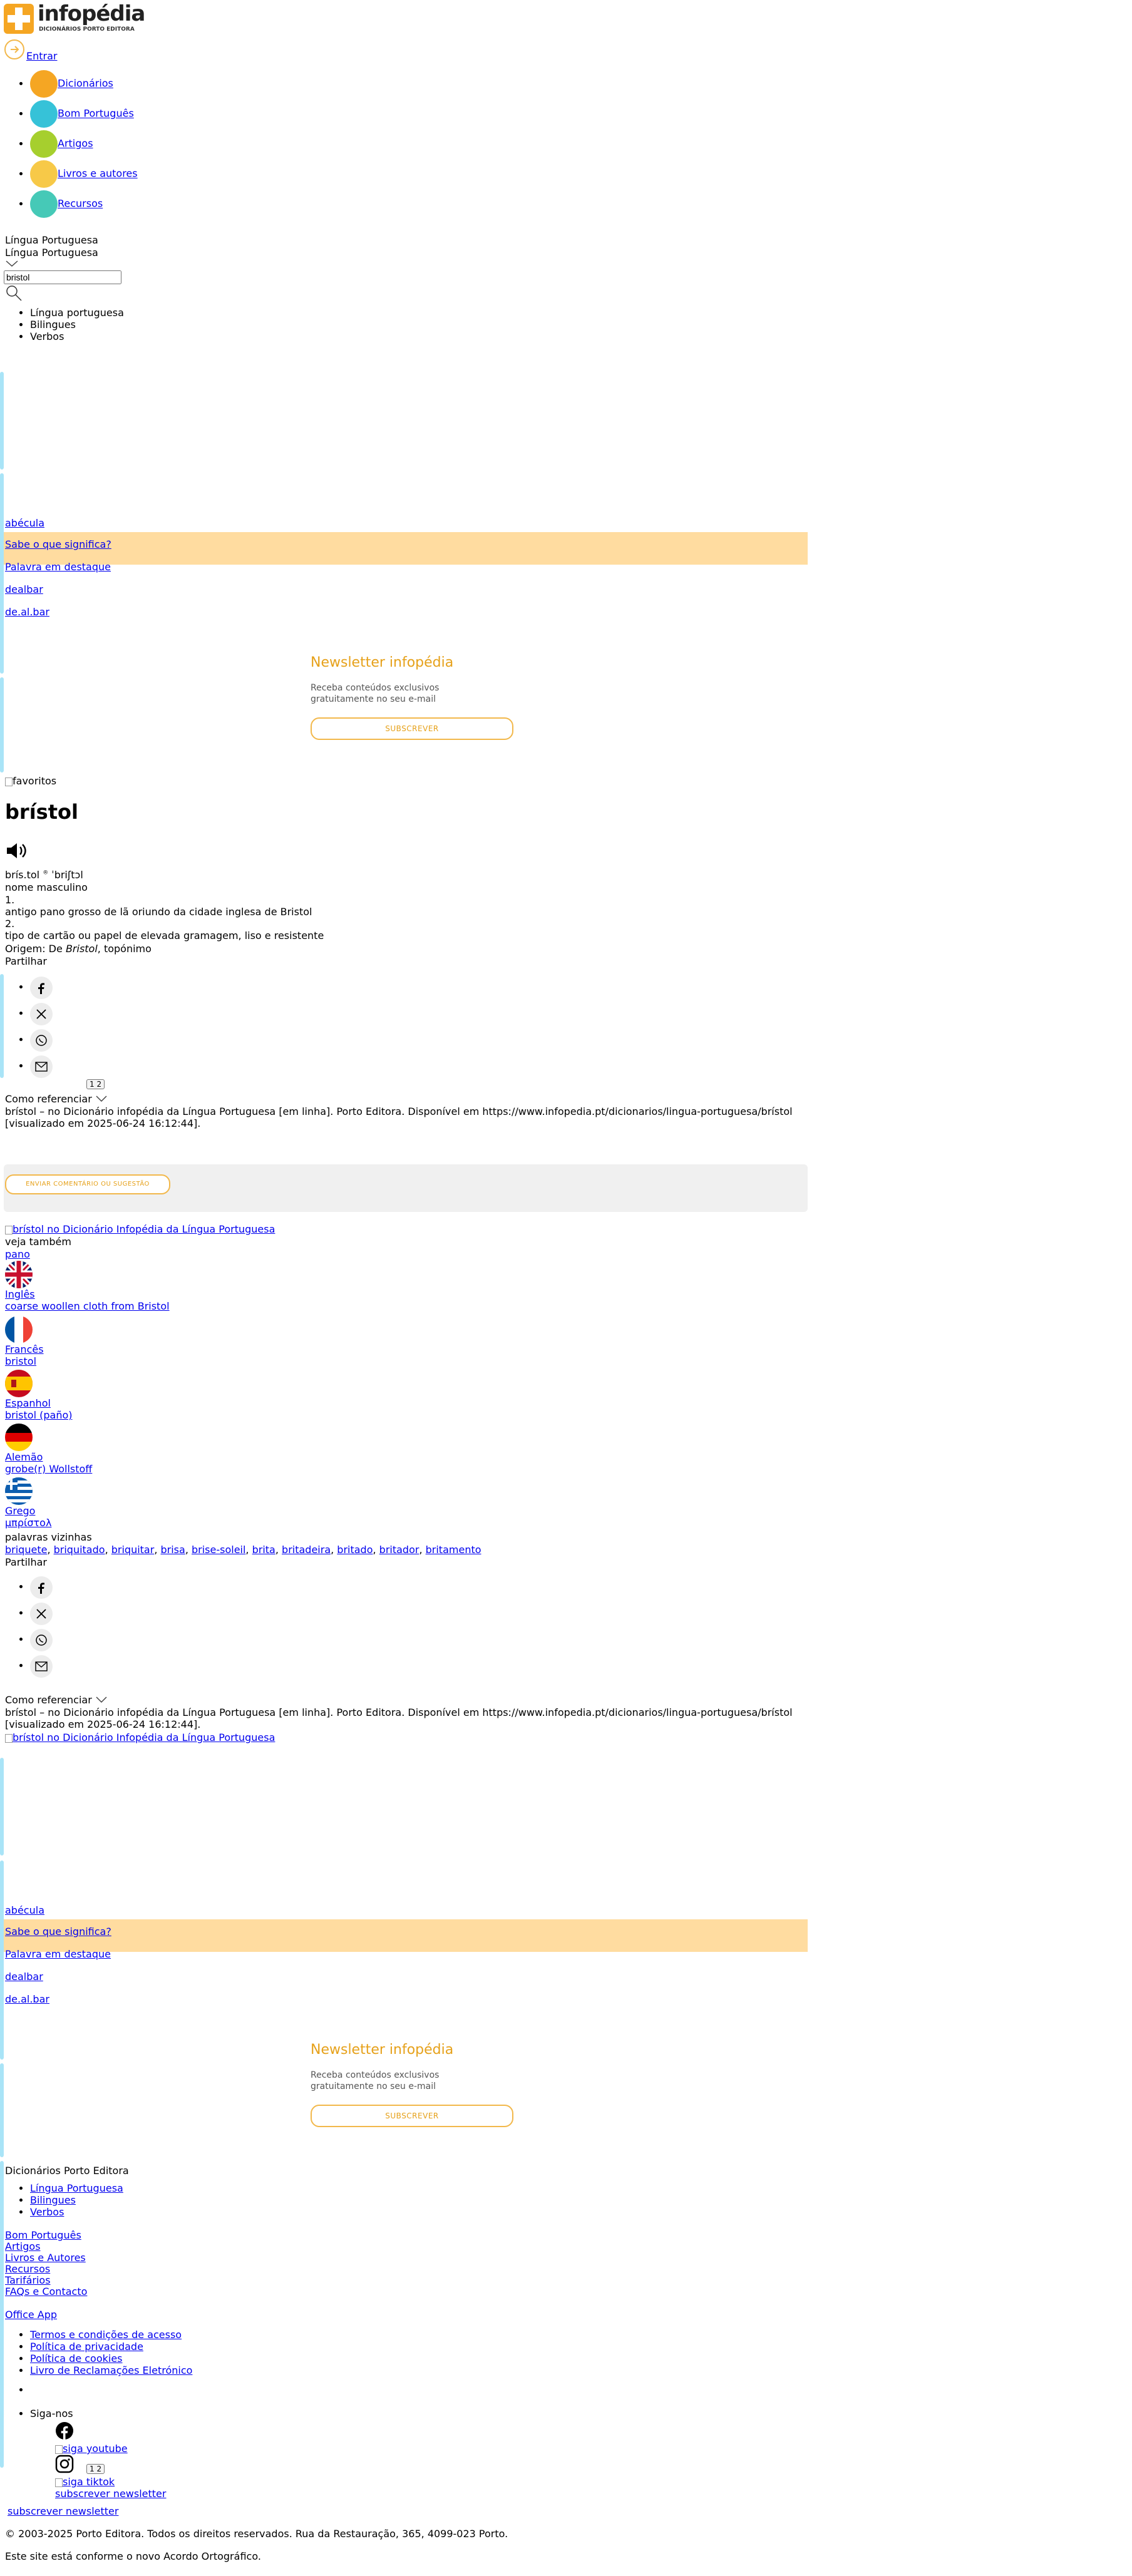 The image size is (1132, 2576). What do you see at coordinates (77, 325) in the screenshot?
I see `dict-option: Bilingues` at bounding box center [77, 325].